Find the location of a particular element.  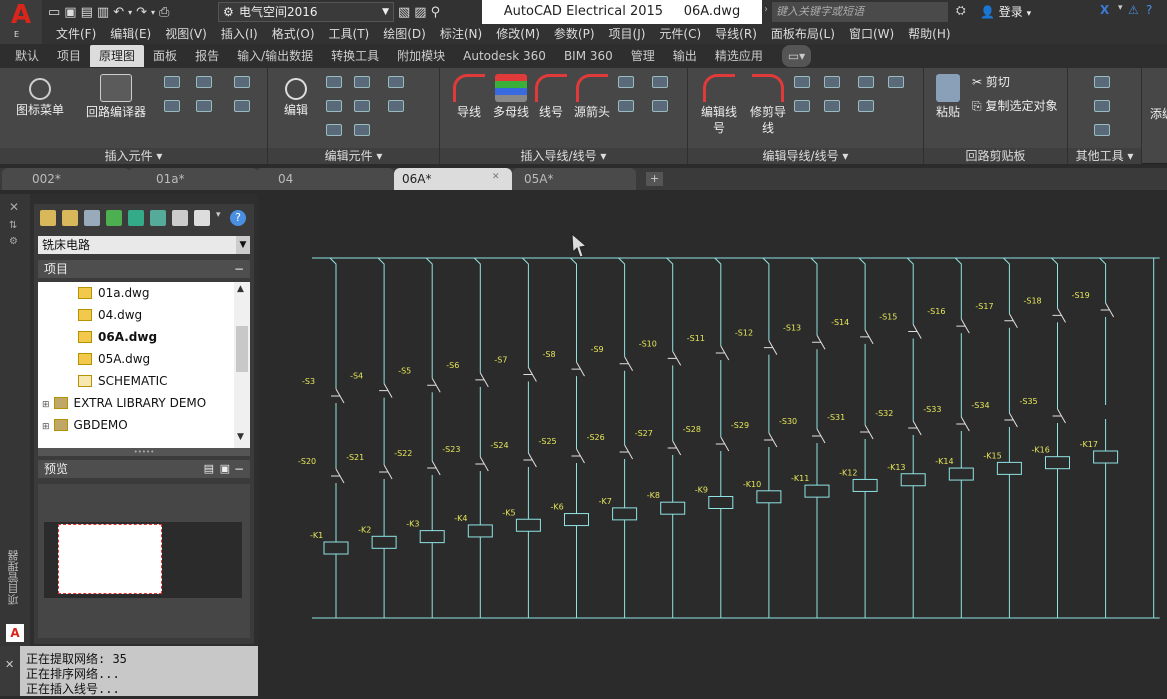

edit-button: 编辑 is located at coordinates (296, 96).